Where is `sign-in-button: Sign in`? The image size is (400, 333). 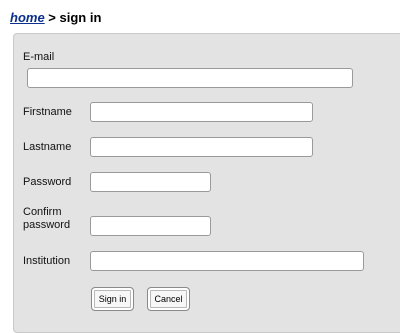 sign-in-button: Sign in is located at coordinates (112, 299).